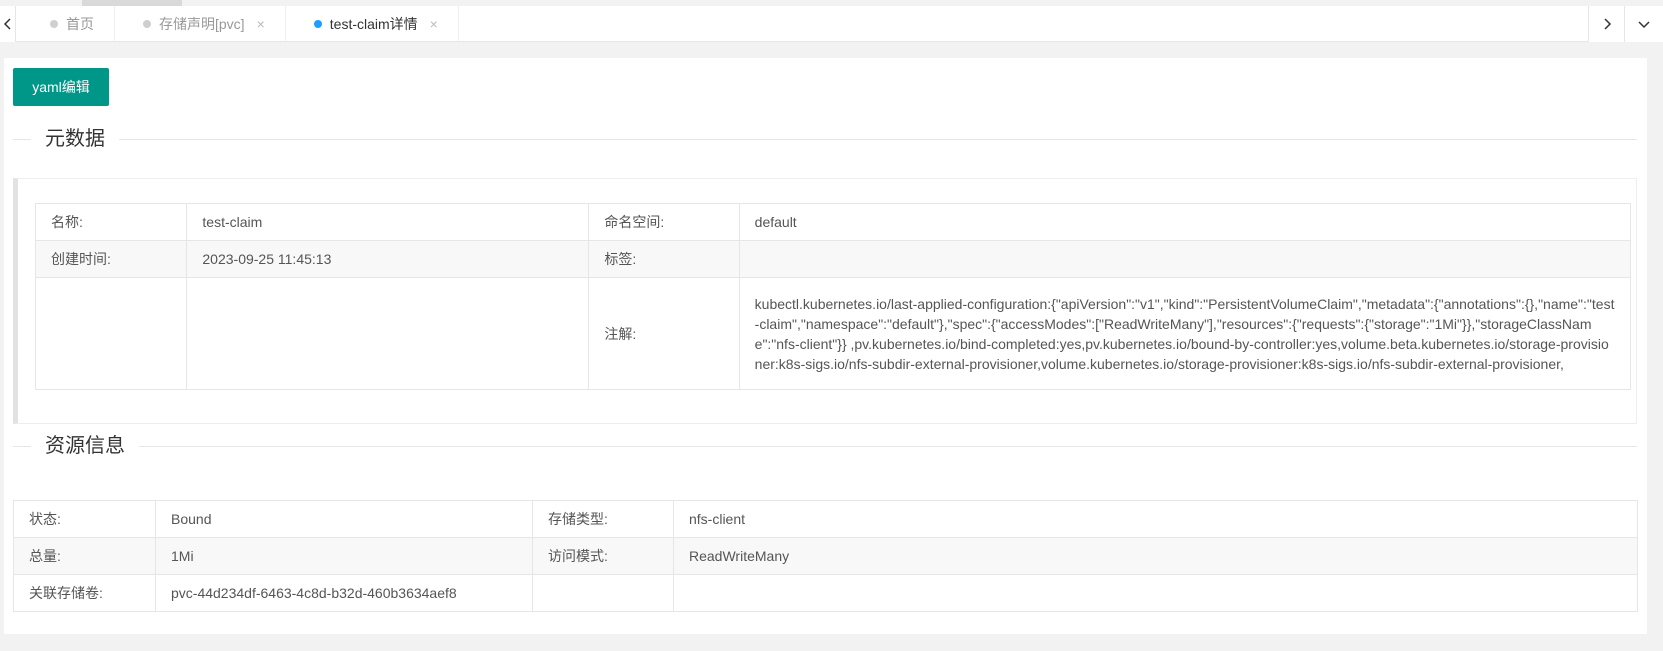 The width and height of the screenshot is (1663, 651). I want to click on metadata-section-header: 元数据, so click(825, 140).